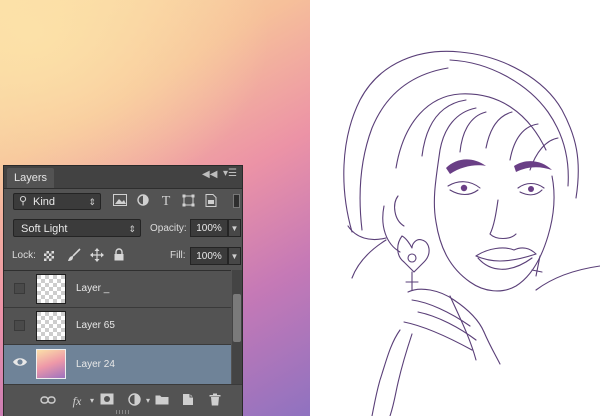 The height and width of the screenshot is (416, 600). What do you see at coordinates (95, 325) in the screenshot?
I see `layer-name: Layer 65` at bounding box center [95, 325].